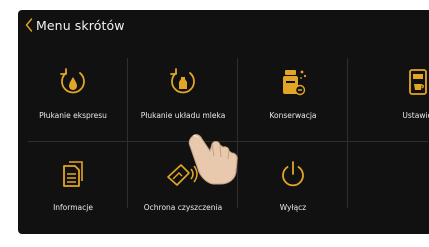 The image size is (429, 247). What do you see at coordinates (295, 83) in the screenshot?
I see `maintenance-icon` at bounding box center [295, 83].